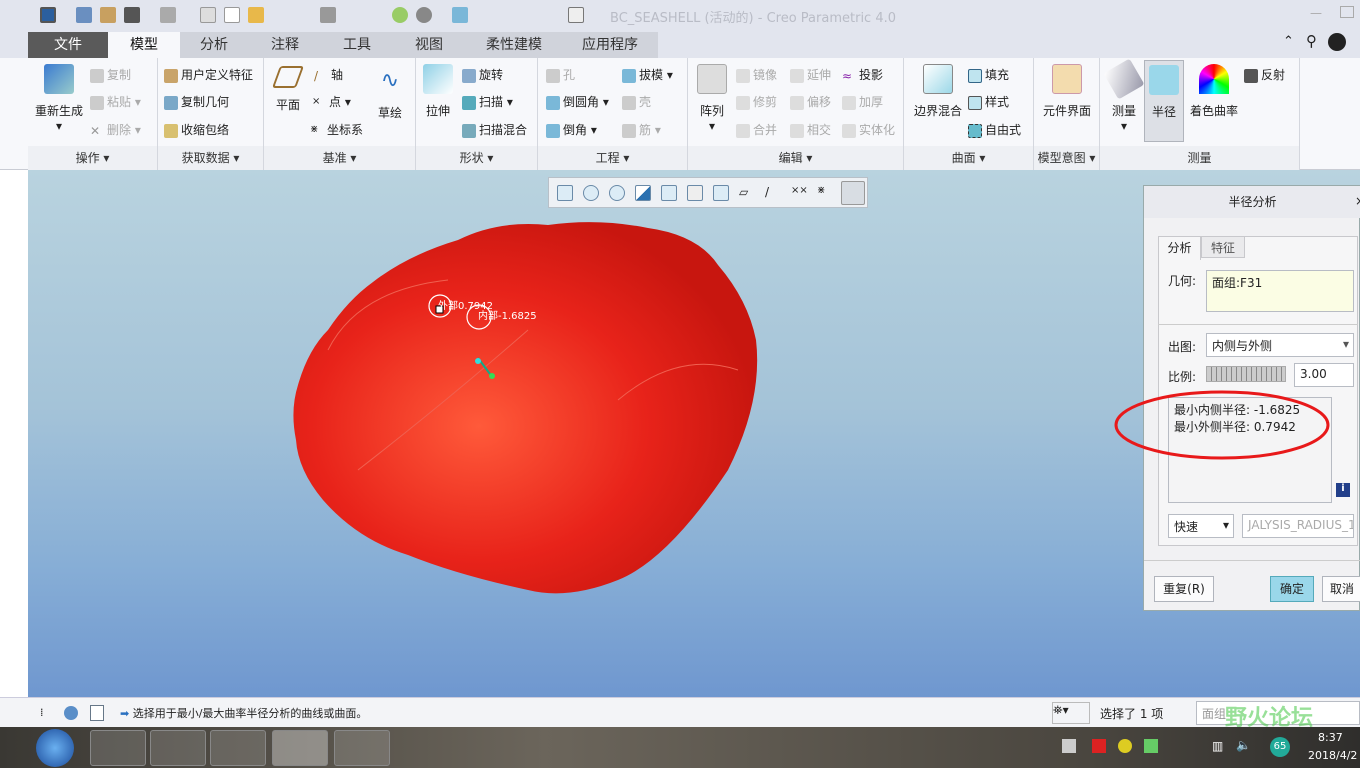  Describe the element at coordinates (1347, 12) in the screenshot. I see `restore-button` at that location.